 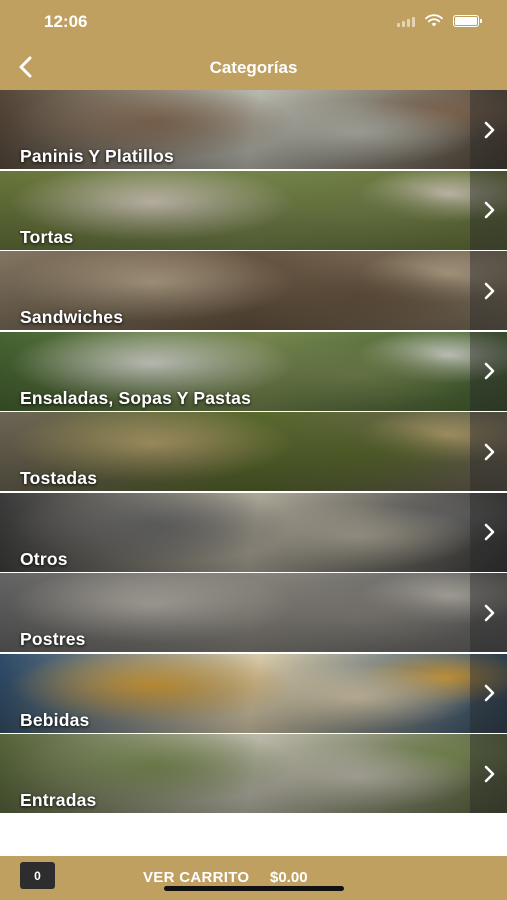 What do you see at coordinates (53, 639) in the screenshot?
I see `category-label: Postres` at bounding box center [53, 639].